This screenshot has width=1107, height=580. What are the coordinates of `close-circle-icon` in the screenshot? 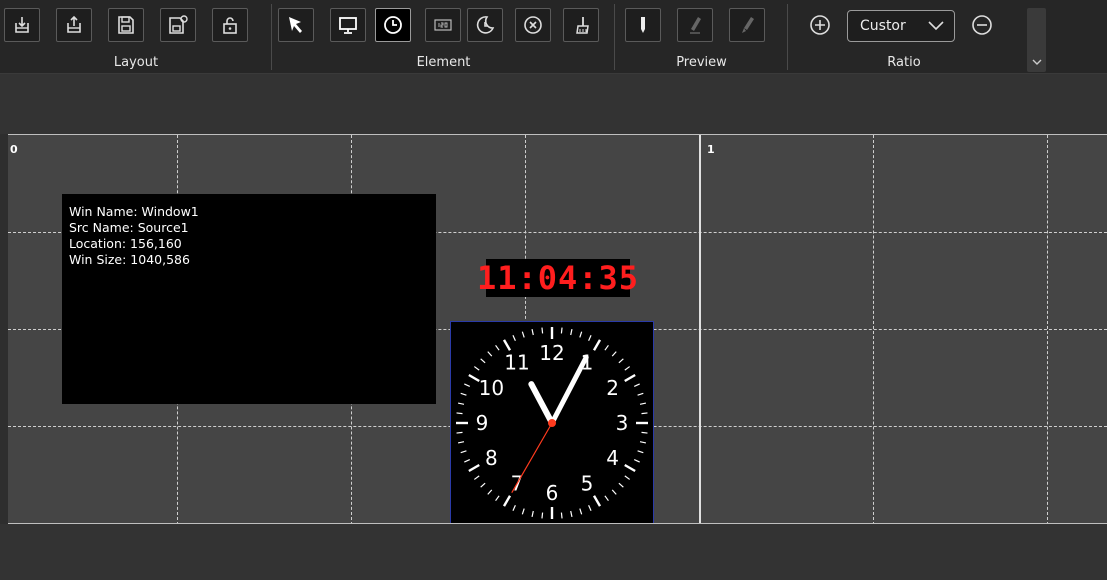 It's located at (533, 25).